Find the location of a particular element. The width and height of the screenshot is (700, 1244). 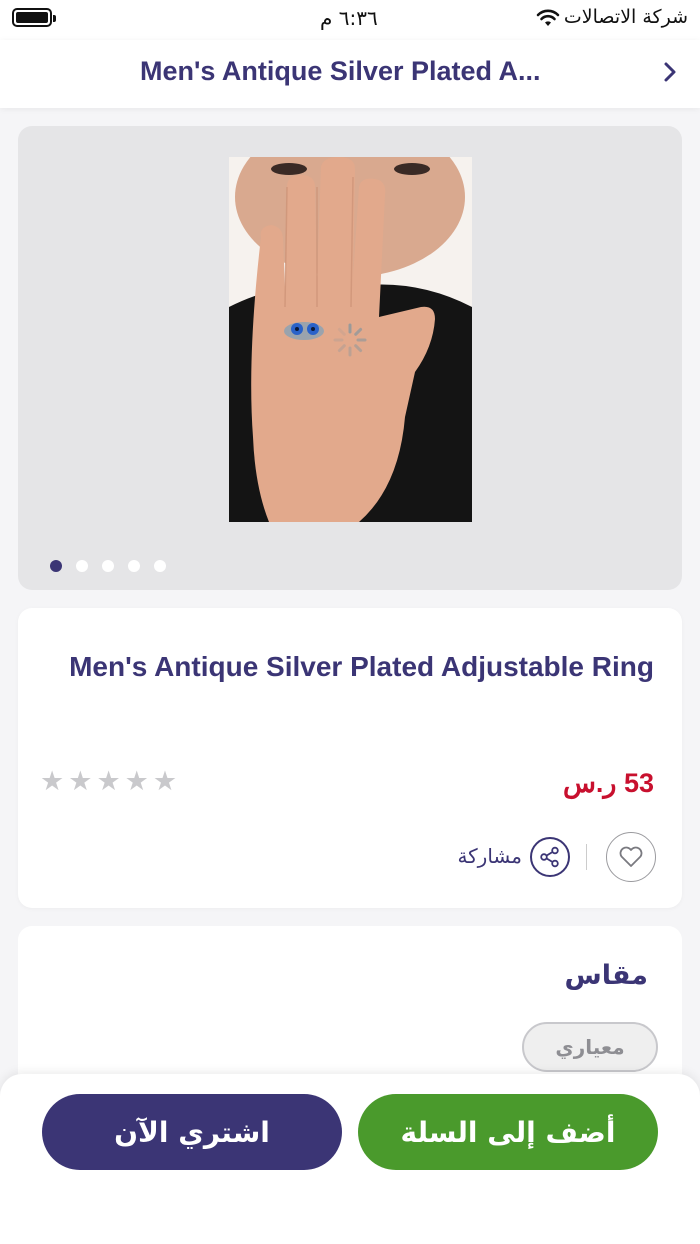

share-label: مشاركة is located at coordinates (489, 856).